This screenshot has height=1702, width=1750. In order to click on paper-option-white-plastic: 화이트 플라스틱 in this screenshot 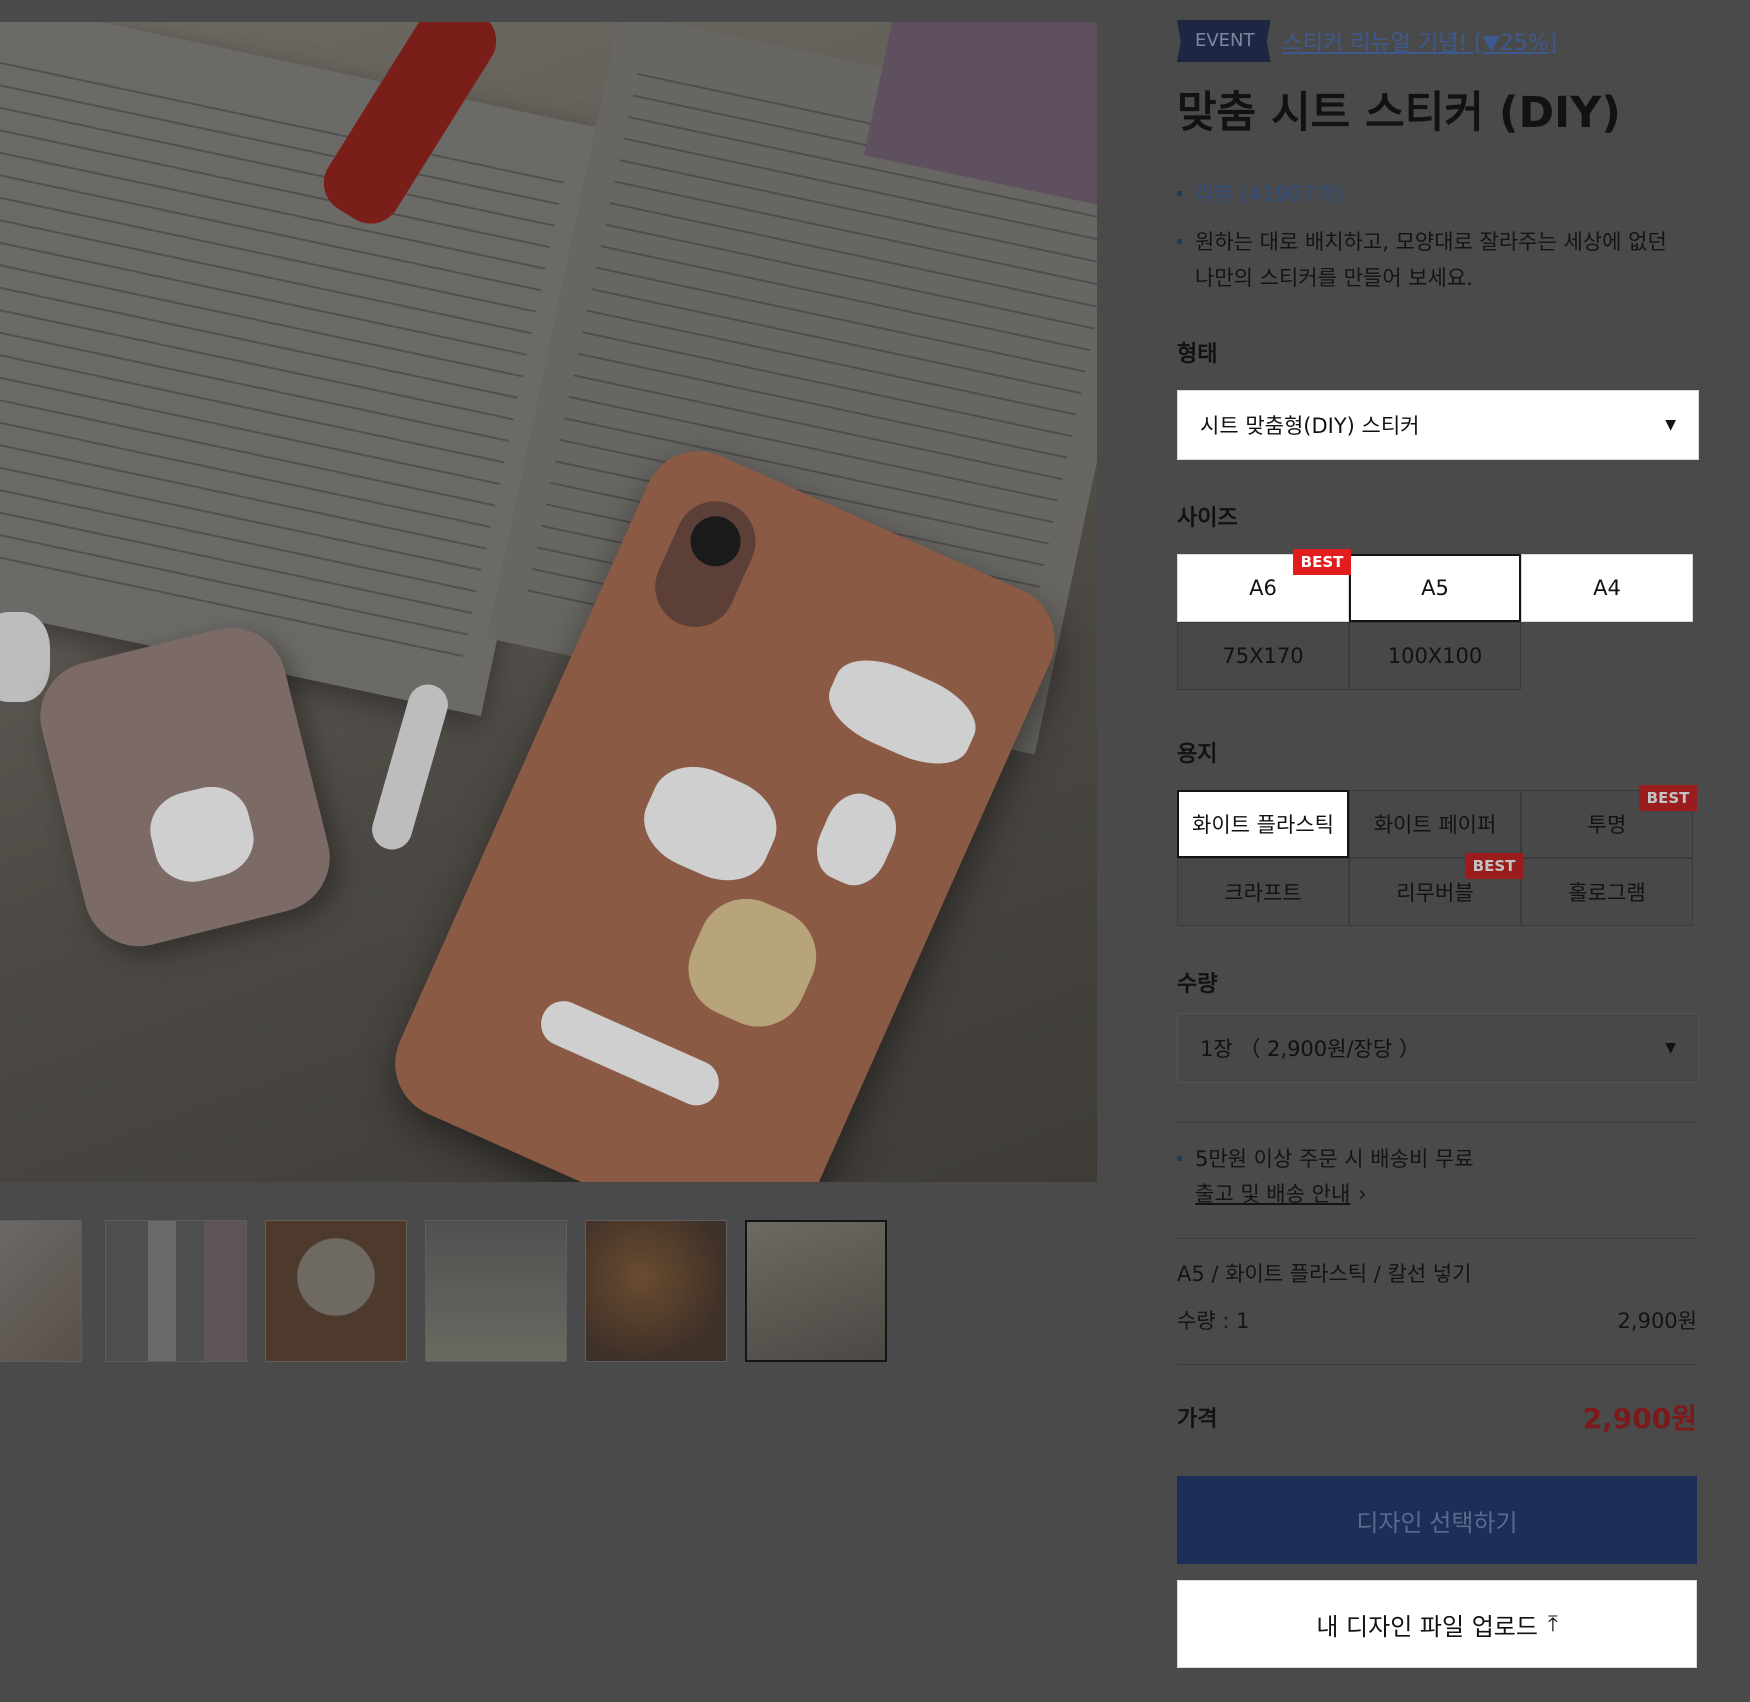, I will do `click(1263, 824)`.